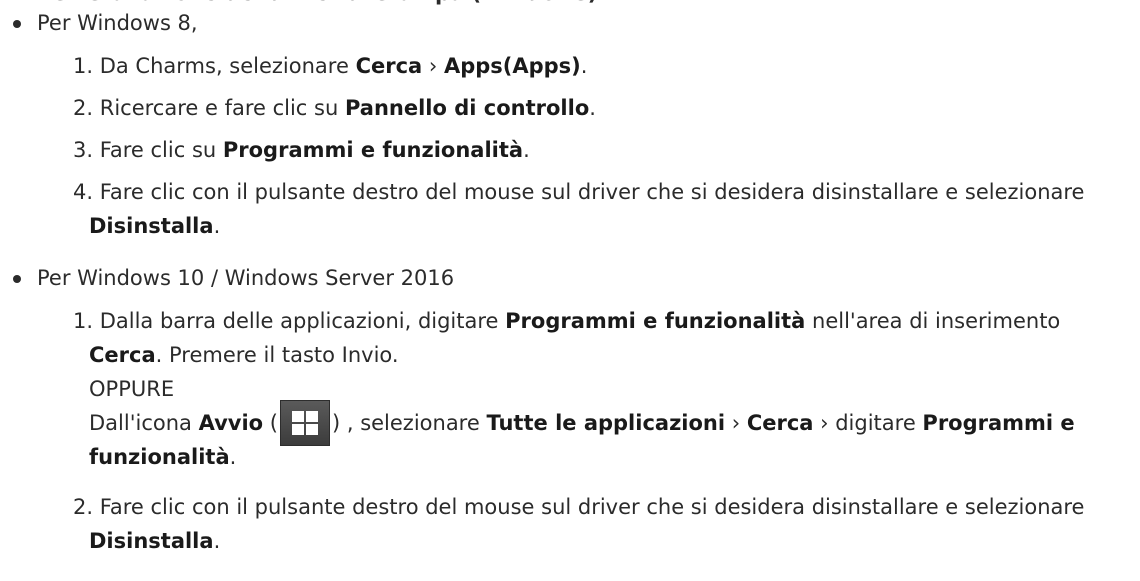 Image resolution: width=1140 pixels, height=581 pixels. I want to click on windows-start-icon, so click(304, 423).